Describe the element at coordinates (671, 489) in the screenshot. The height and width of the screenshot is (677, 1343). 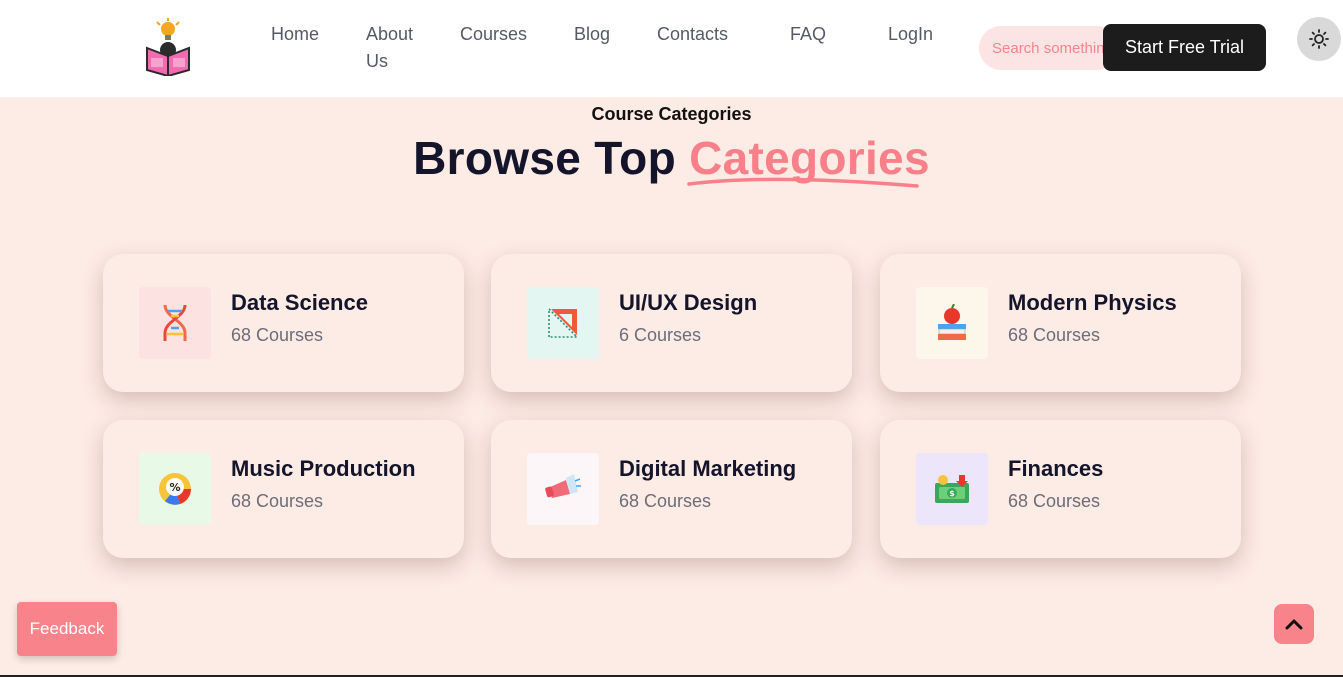
I see `category-card-digital-marketing: Digital Marketing 68 Courses` at that location.